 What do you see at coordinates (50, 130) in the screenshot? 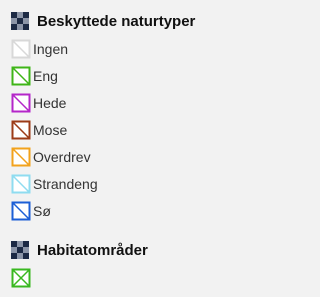
I see `legend-item-label: Mose` at bounding box center [50, 130].